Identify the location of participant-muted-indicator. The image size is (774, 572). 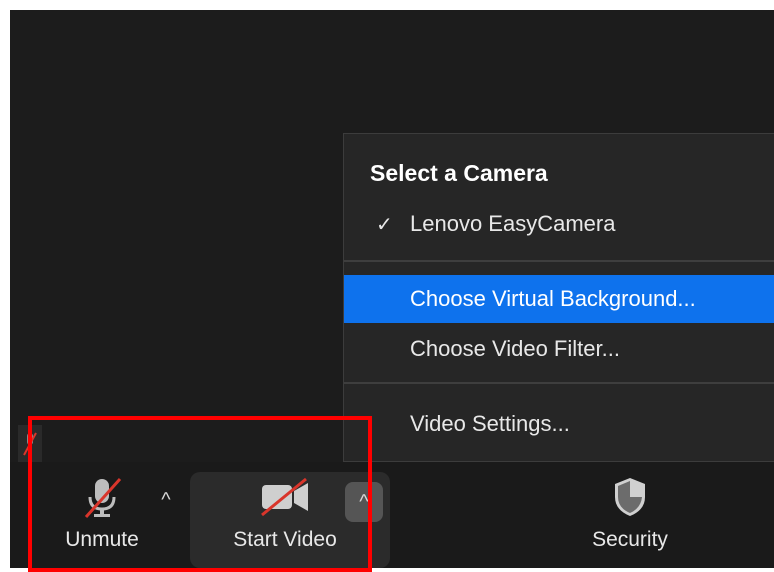
(30, 444).